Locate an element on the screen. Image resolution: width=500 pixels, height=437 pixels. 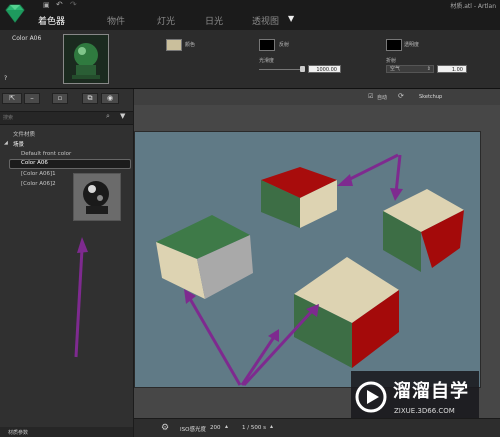
refraction-select: 空气 ⇕ is located at coordinates (410, 69).